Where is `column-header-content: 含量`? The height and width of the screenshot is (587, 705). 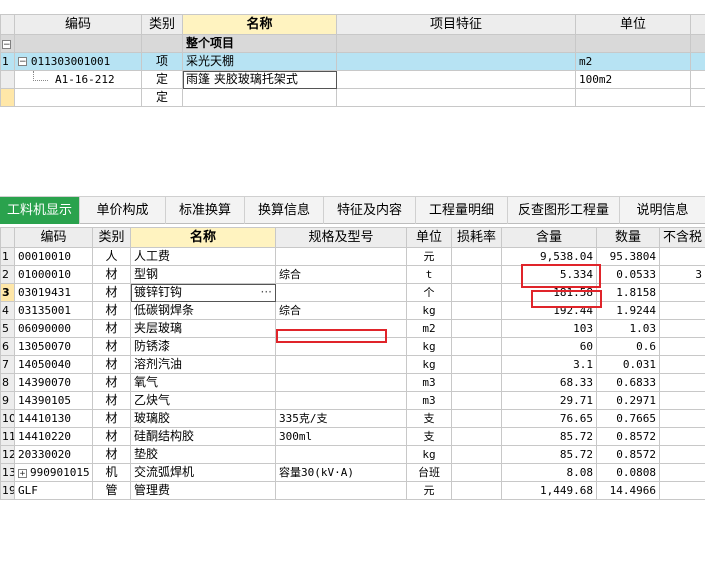
column-header-content: 含量 is located at coordinates (549, 237).